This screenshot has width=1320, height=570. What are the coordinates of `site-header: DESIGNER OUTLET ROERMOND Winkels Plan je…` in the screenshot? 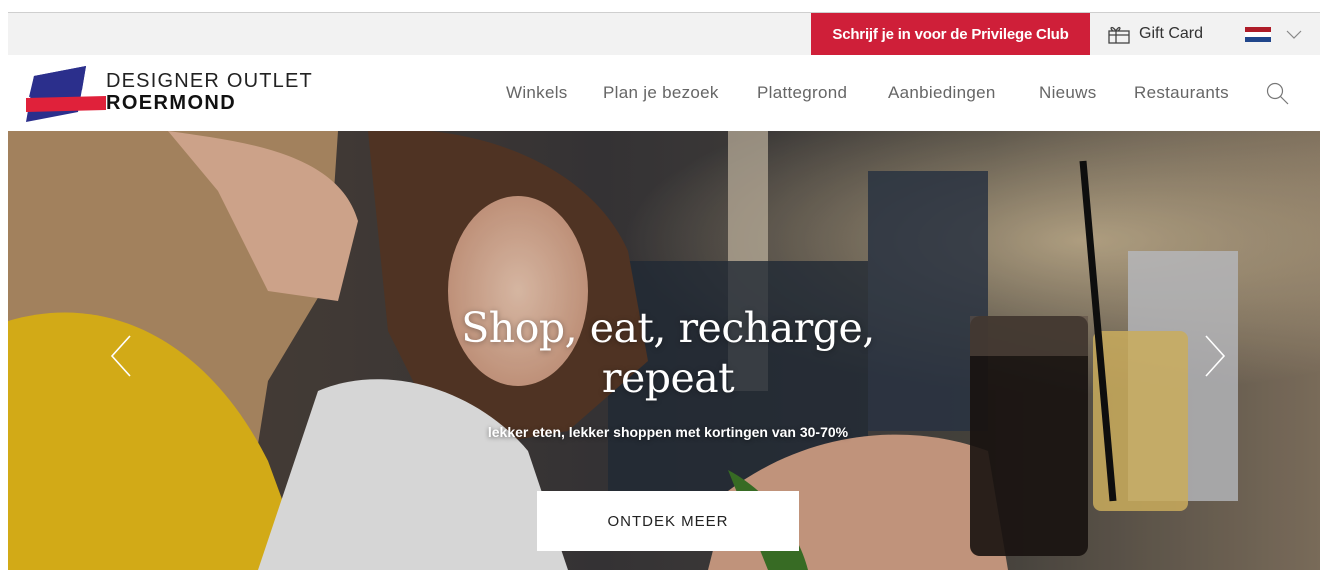 It's located at (664, 93).